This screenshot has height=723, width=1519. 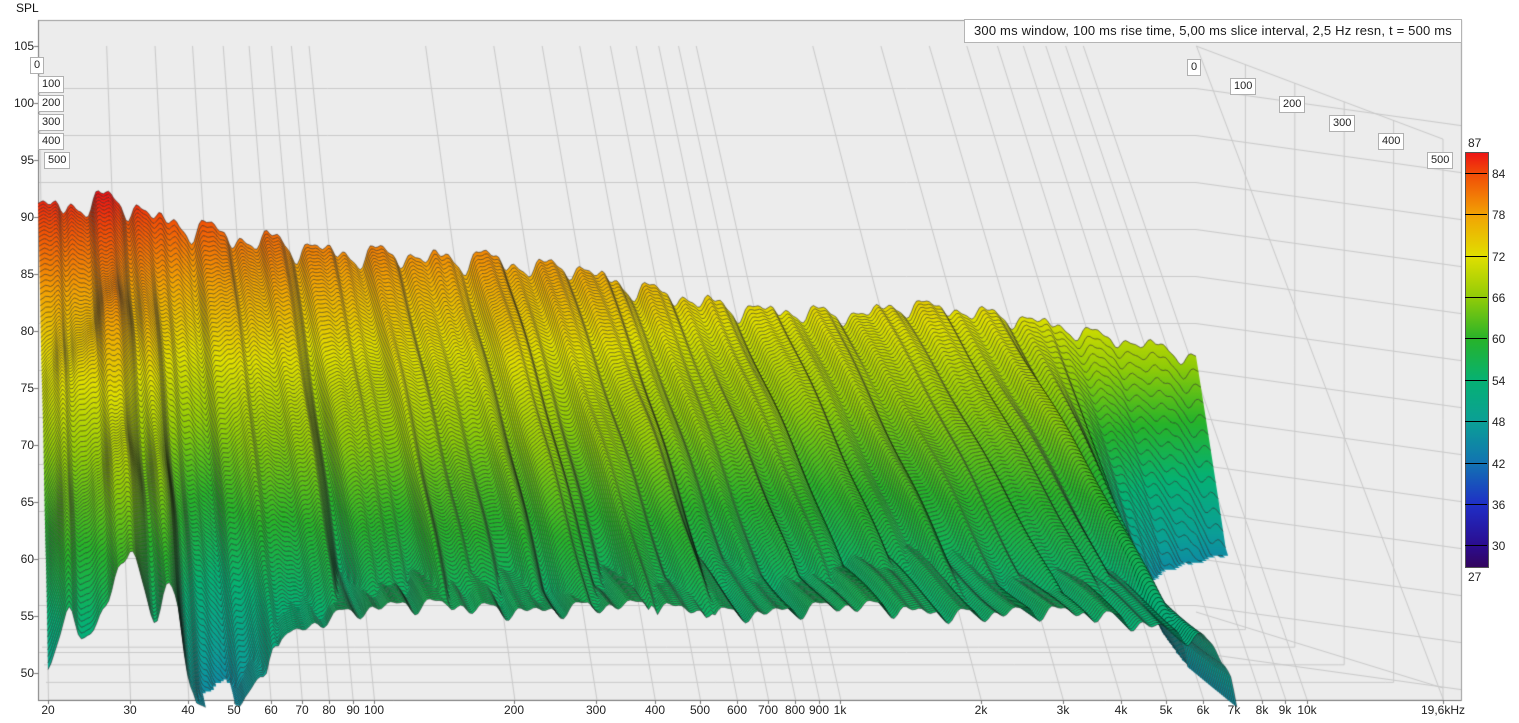 What do you see at coordinates (1492, 360) in the screenshot?
I see `colorbar: 87 27 84 78 72 66 60 54 48 42 36 30` at bounding box center [1492, 360].